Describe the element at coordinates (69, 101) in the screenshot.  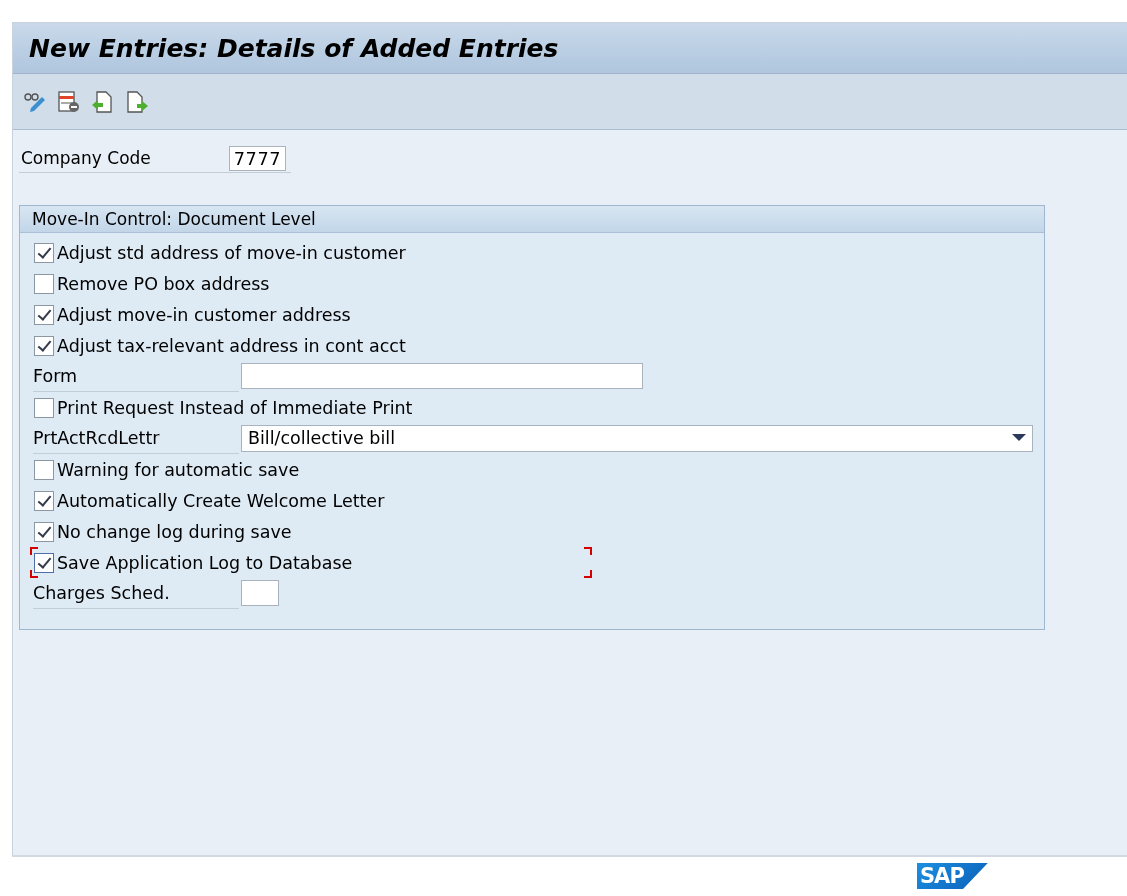
I see `delete-row-icon` at that location.